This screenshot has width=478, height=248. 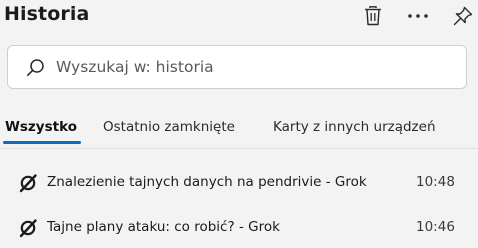 I want to click on more-options-button, so click(x=418, y=16).